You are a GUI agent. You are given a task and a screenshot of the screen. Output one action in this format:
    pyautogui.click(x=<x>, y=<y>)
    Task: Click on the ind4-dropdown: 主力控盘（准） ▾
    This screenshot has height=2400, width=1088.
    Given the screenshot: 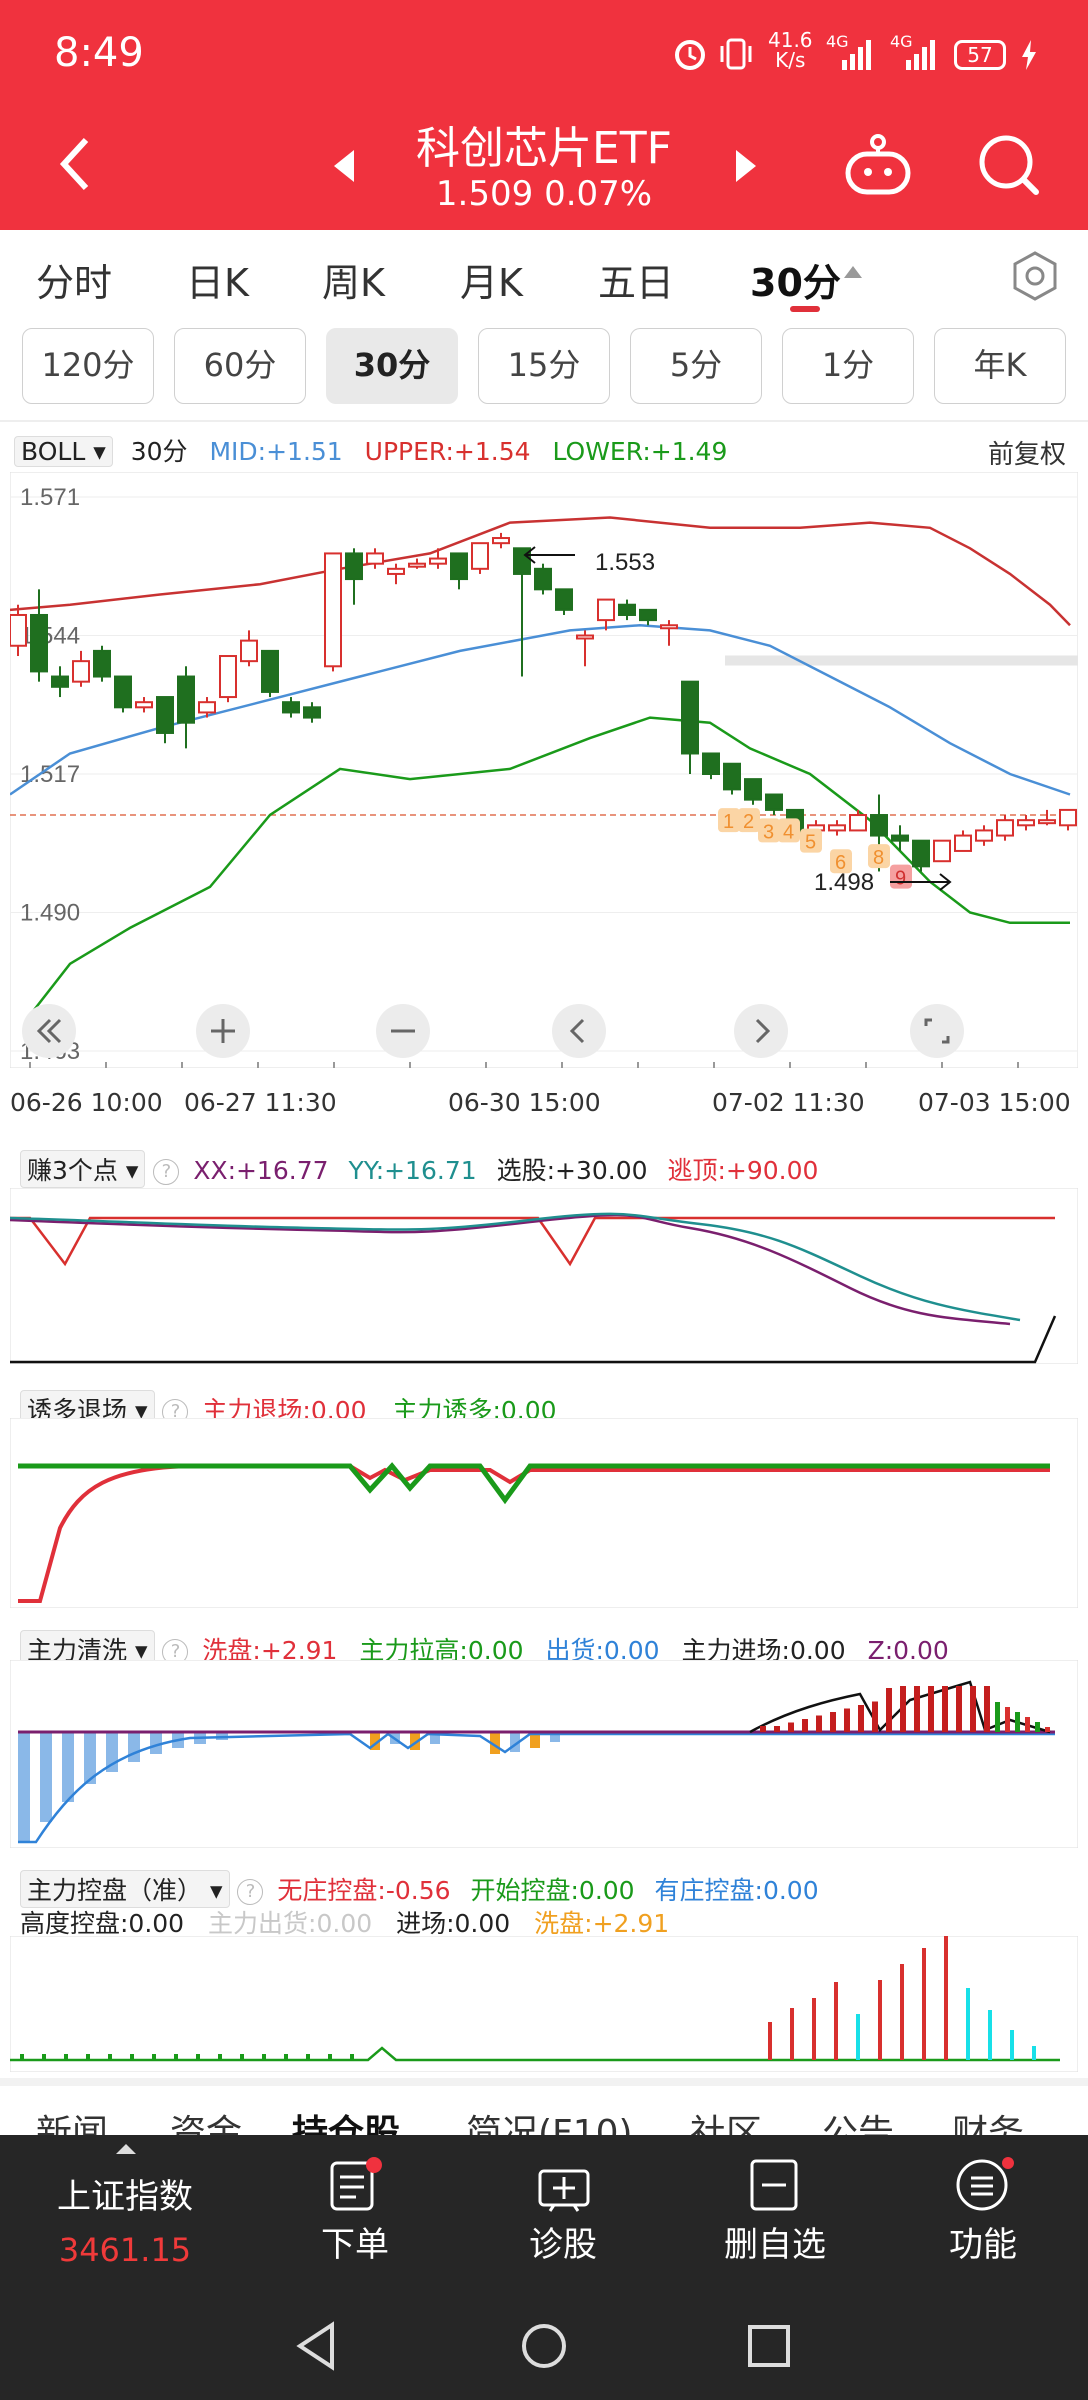 What is the action you would take?
    pyautogui.click(x=125, y=1889)
    